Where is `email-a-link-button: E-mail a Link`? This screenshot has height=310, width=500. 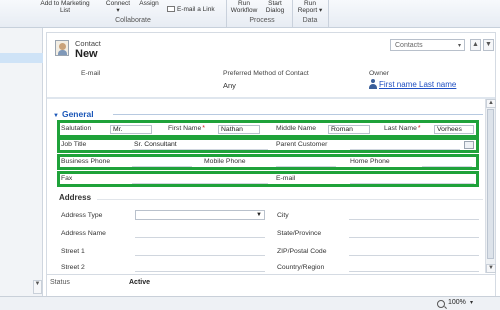 email-a-link-button: E-mail a Link is located at coordinates (195, 9).